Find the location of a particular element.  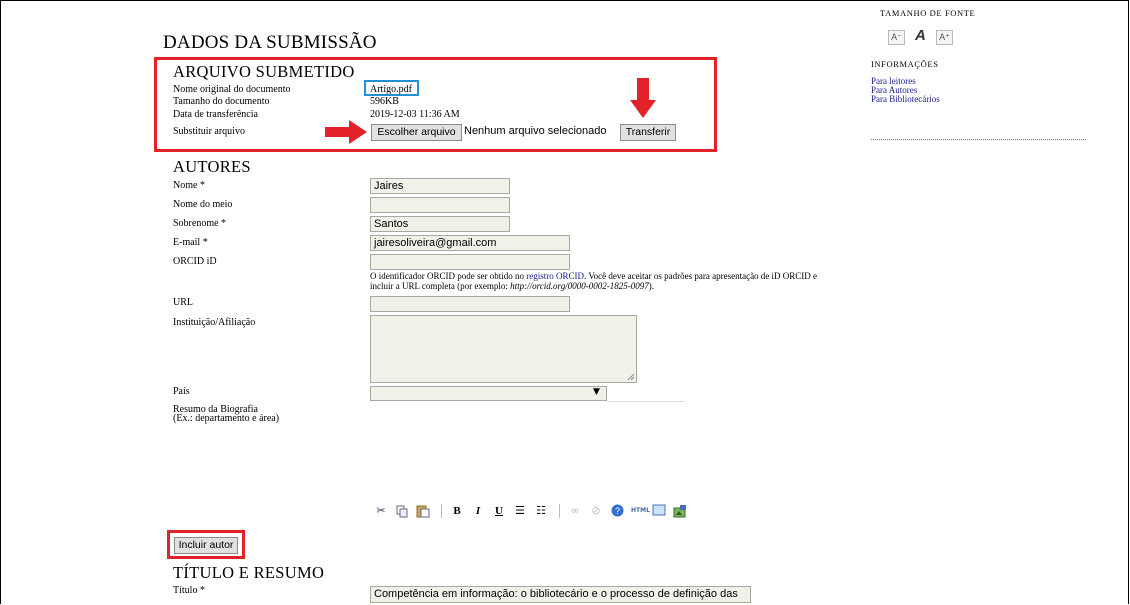

font-decrease-button: A⁻ is located at coordinates (896, 37).